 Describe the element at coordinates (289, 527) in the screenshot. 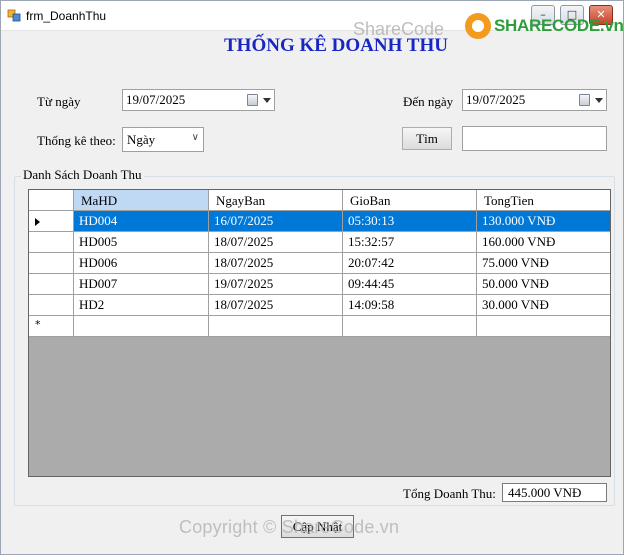

I see `copyright-watermark: Copyright © ShareCode.vn` at that location.